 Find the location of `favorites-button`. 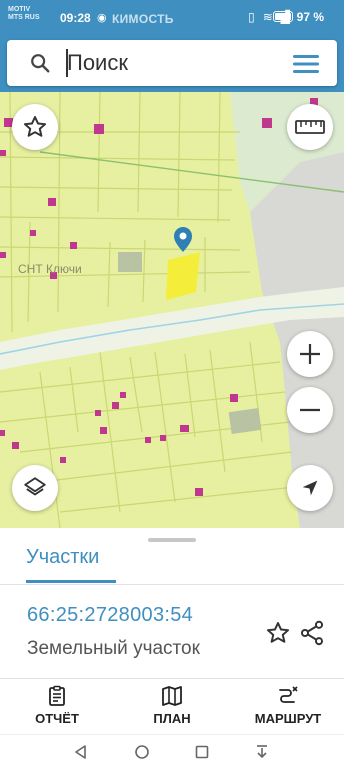

favorites-button is located at coordinates (35, 127).